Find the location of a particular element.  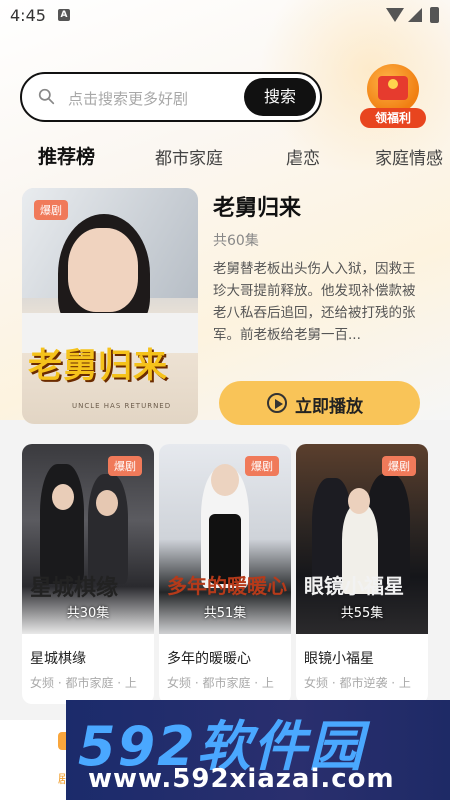

search-button: 搜索 is located at coordinates (280, 97).